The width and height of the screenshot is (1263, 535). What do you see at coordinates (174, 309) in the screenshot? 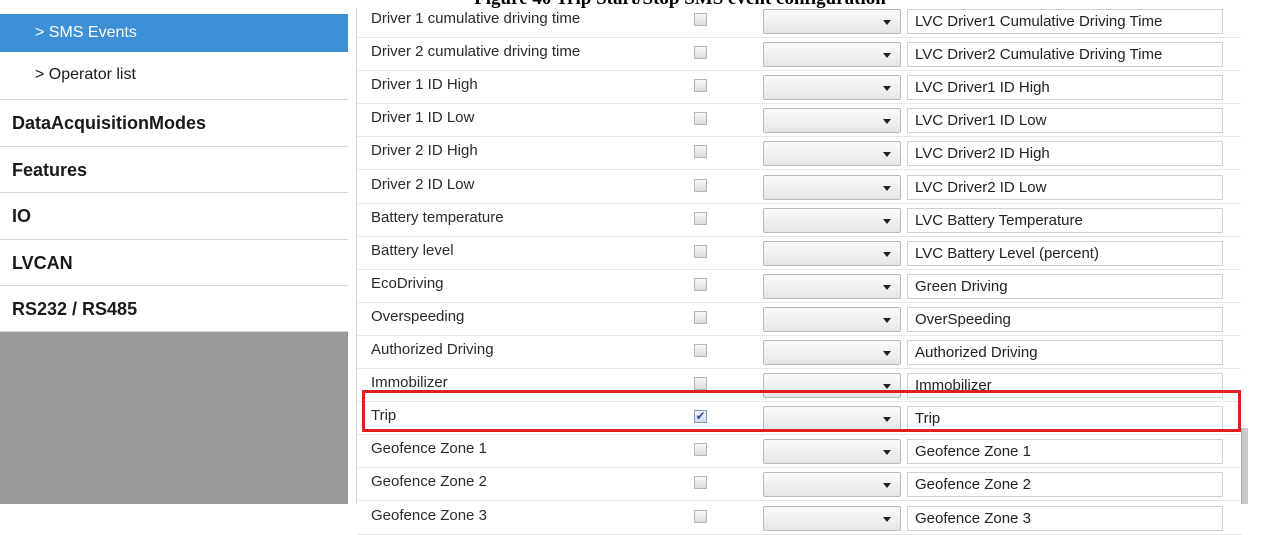
I see `sidebar-item-rs232-rs485: RS232 / RS485` at bounding box center [174, 309].